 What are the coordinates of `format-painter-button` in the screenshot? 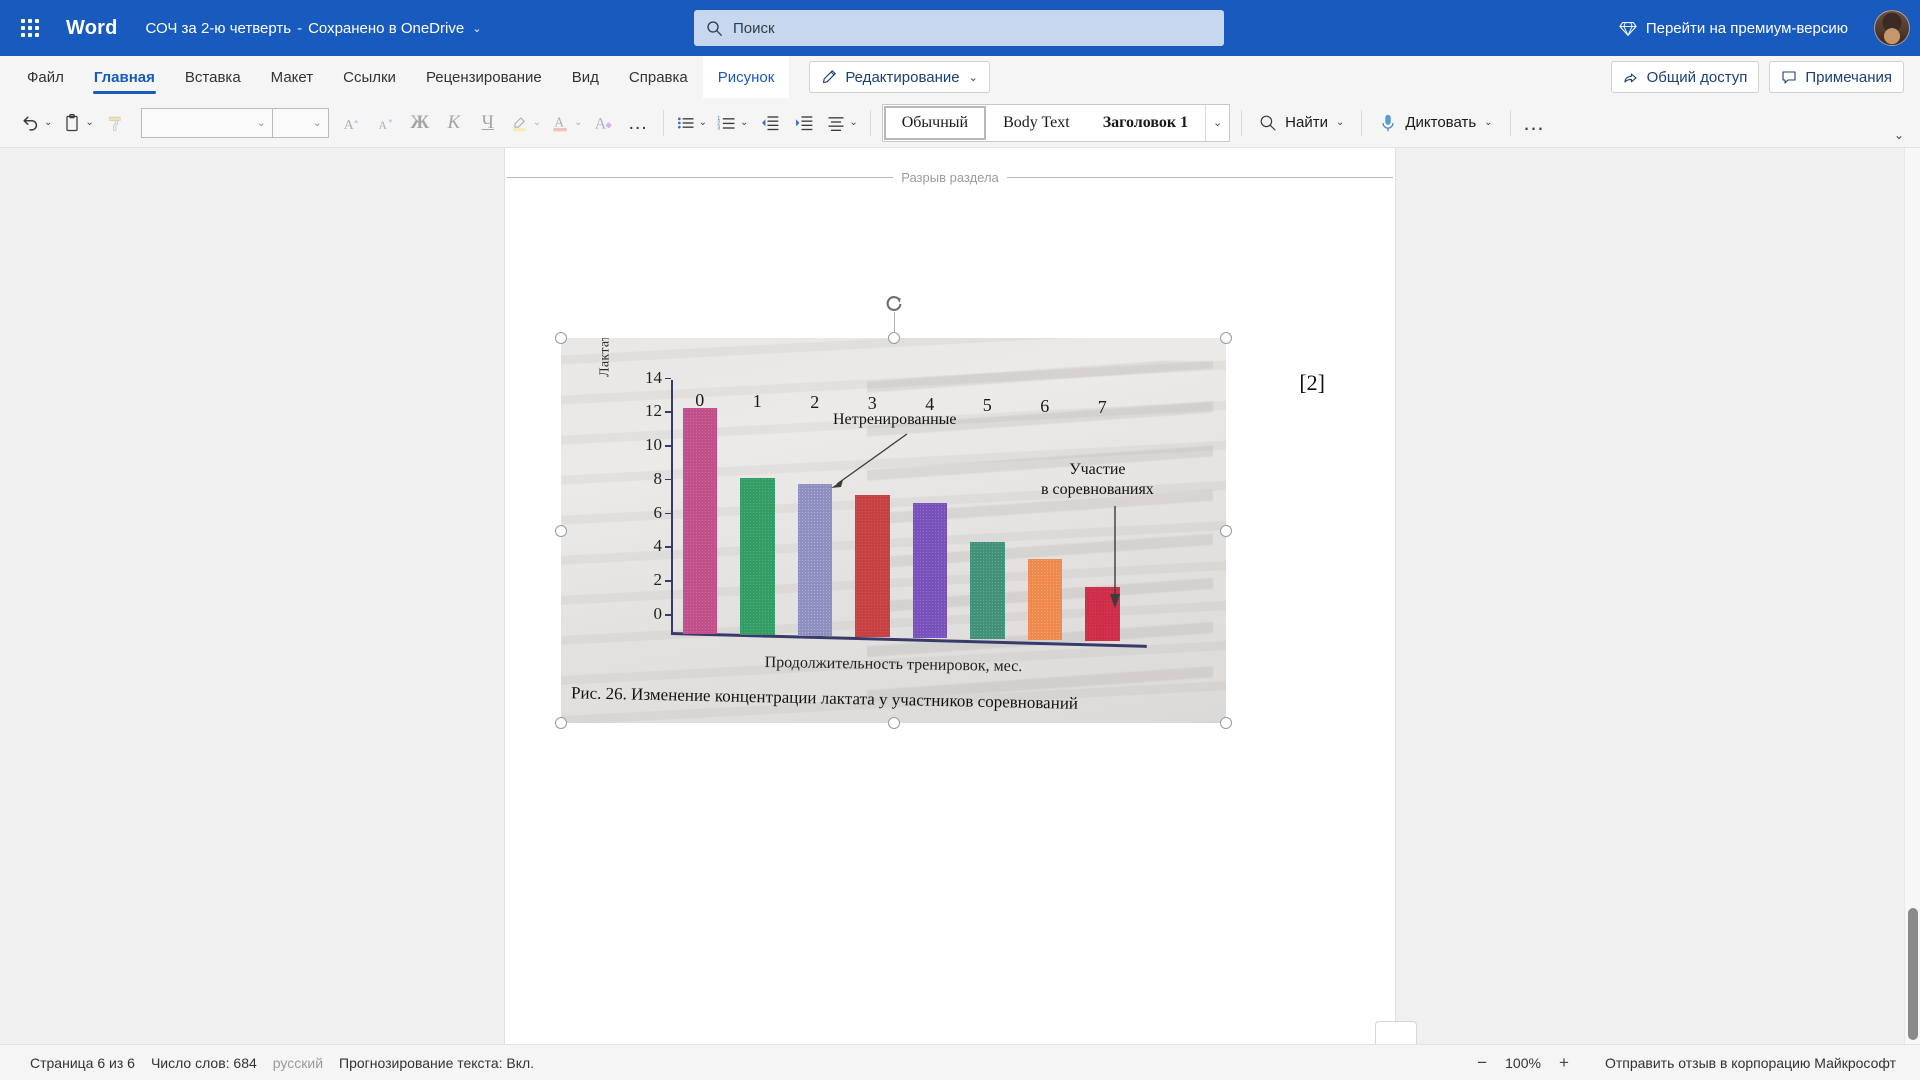 It's located at (116, 123).